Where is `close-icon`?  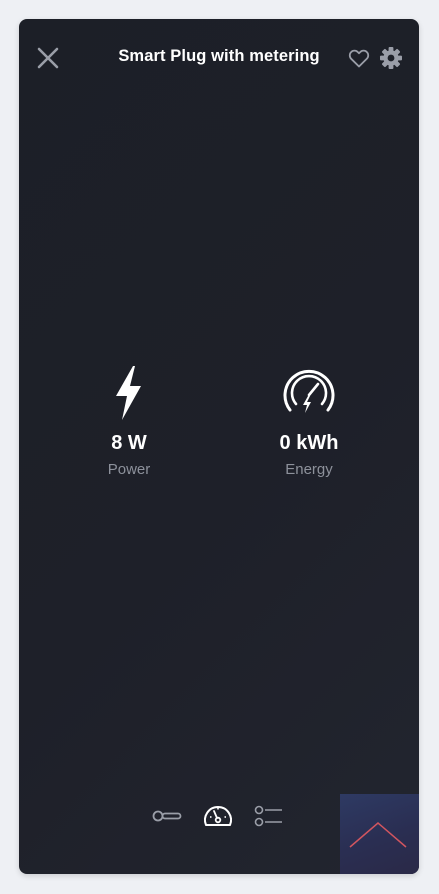 close-icon is located at coordinates (48, 58).